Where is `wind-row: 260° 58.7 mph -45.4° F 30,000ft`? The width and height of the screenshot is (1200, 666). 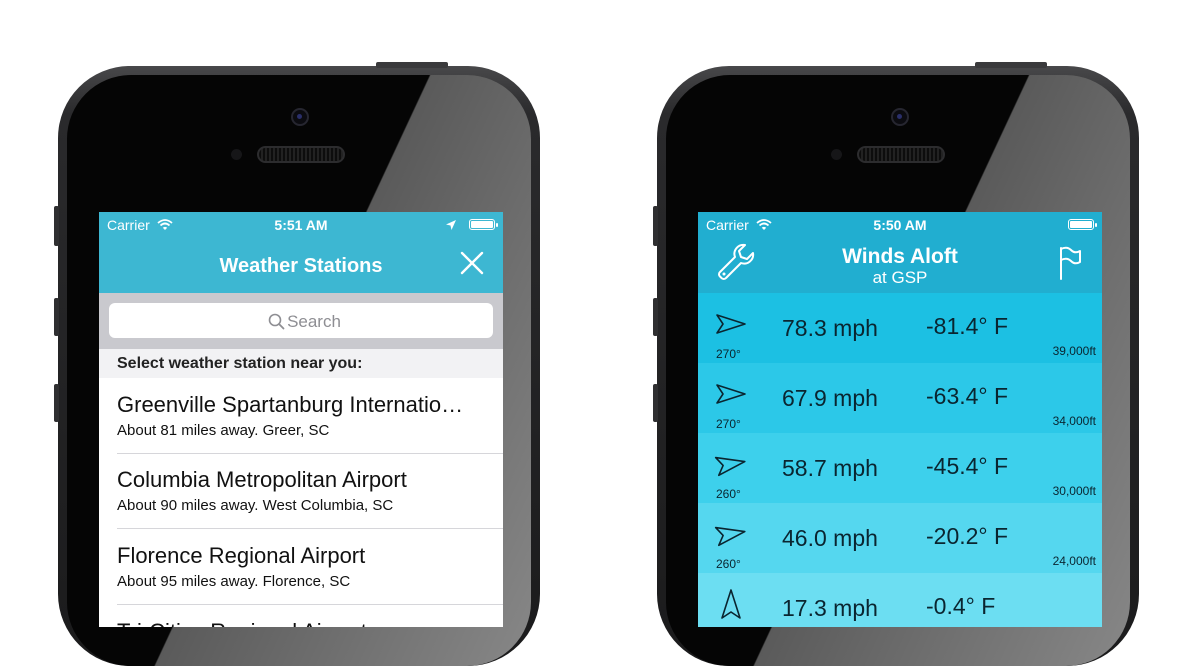
wind-row: 260° 58.7 mph -45.4° F 30,000ft is located at coordinates (900, 468).